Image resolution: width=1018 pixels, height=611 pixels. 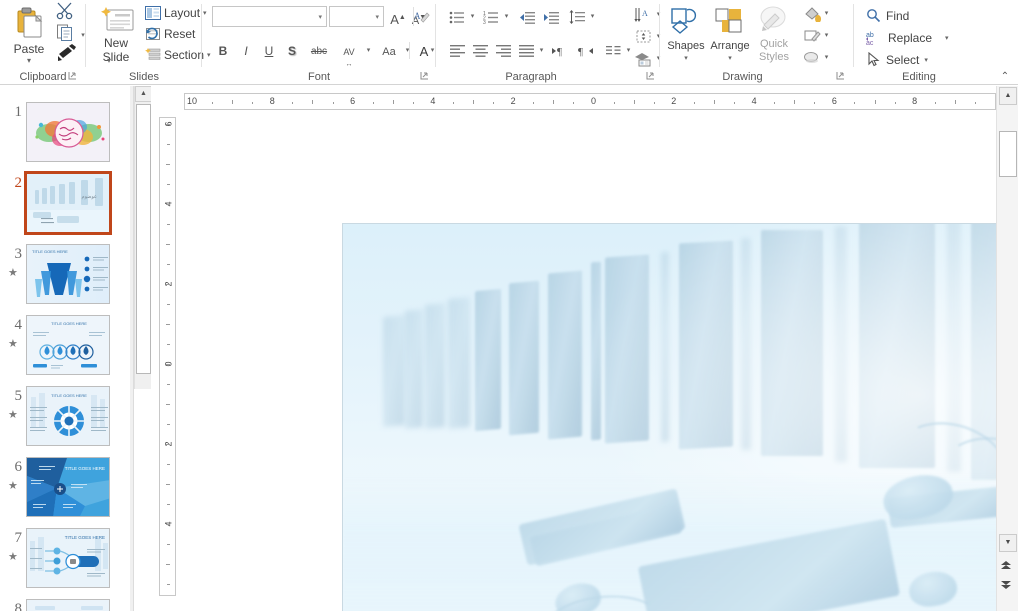 I want to click on drawing-dialog-launcher, so click(x=841, y=76).